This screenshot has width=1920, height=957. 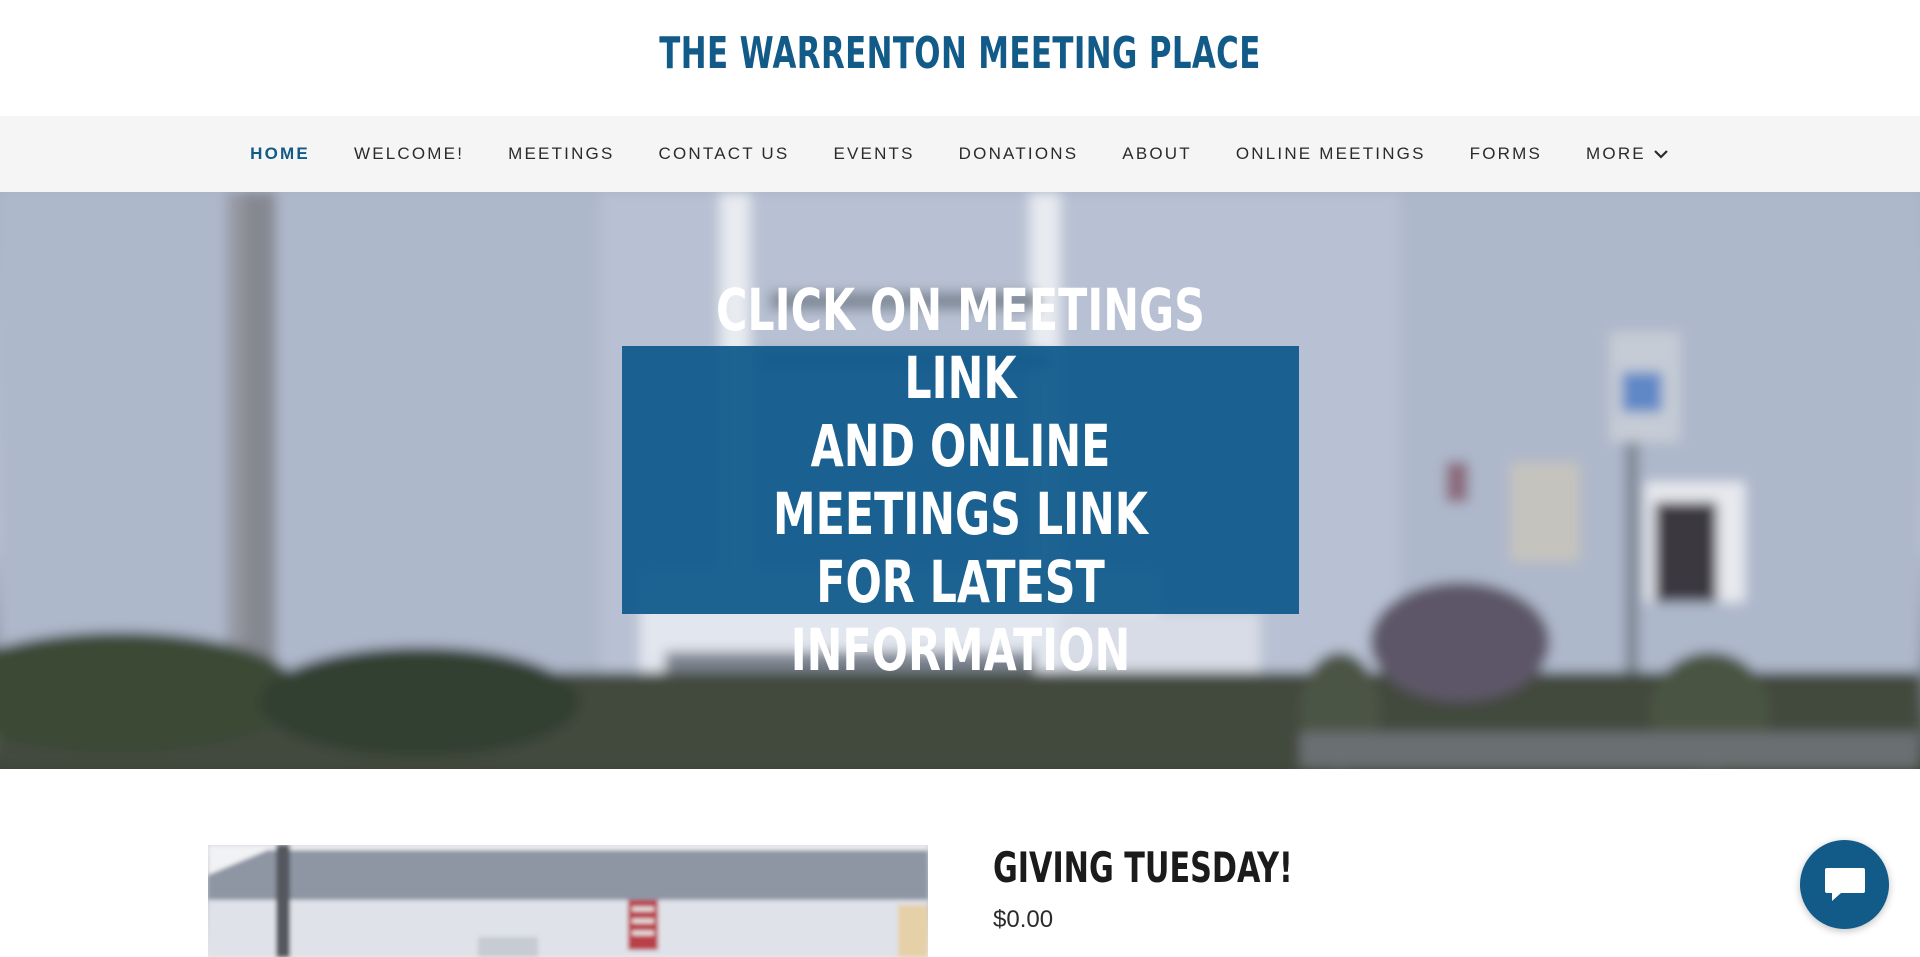 What do you see at coordinates (1143, 867) in the screenshot?
I see `product-title: GIVING TUESDAY!` at bounding box center [1143, 867].